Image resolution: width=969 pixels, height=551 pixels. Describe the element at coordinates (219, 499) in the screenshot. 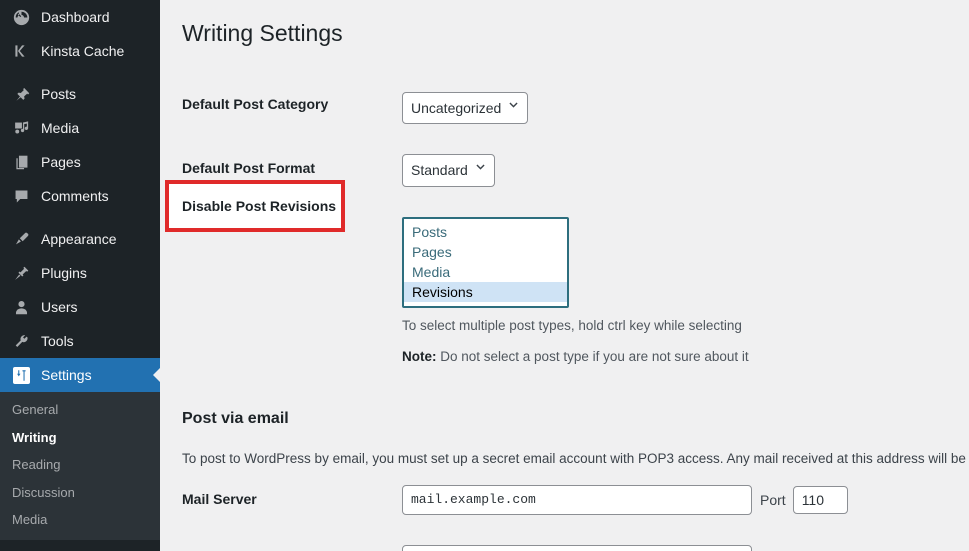

I see `mail-server-label: Mail Server` at that location.